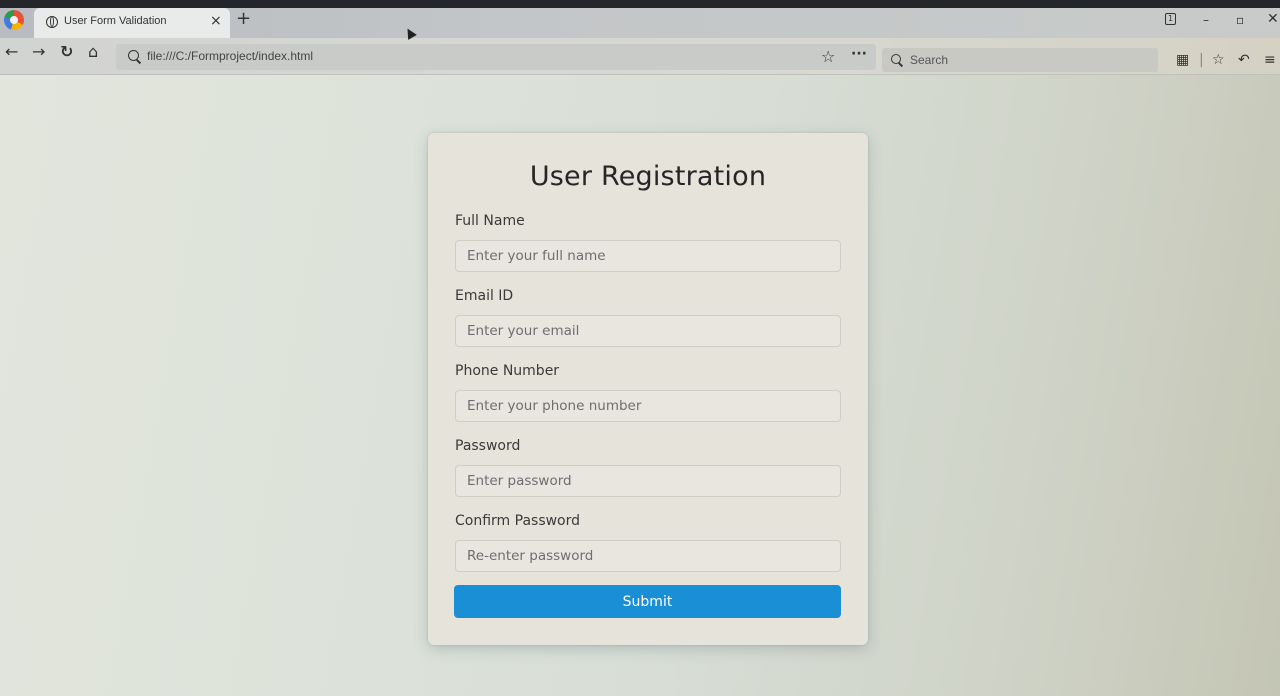 Image resolution: width=1280 pixels, height=696 pixels. I want to click on address-bar: file:///C:/Formproject/index.html ☆ ···, so click(496, 57).